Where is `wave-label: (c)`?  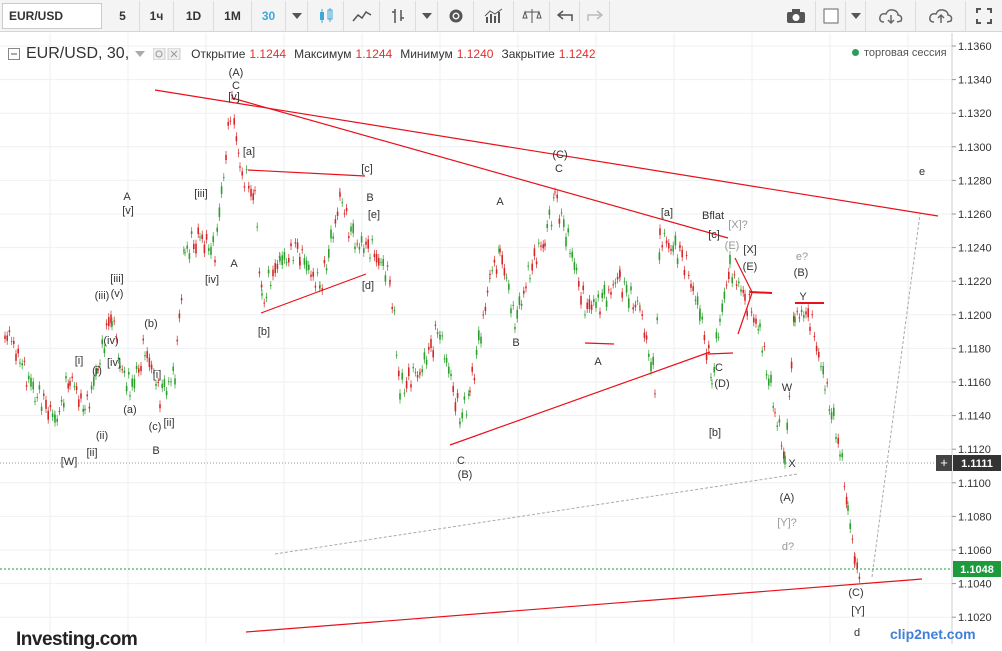 wave-label: (c) is located at coordinates (155, 427).